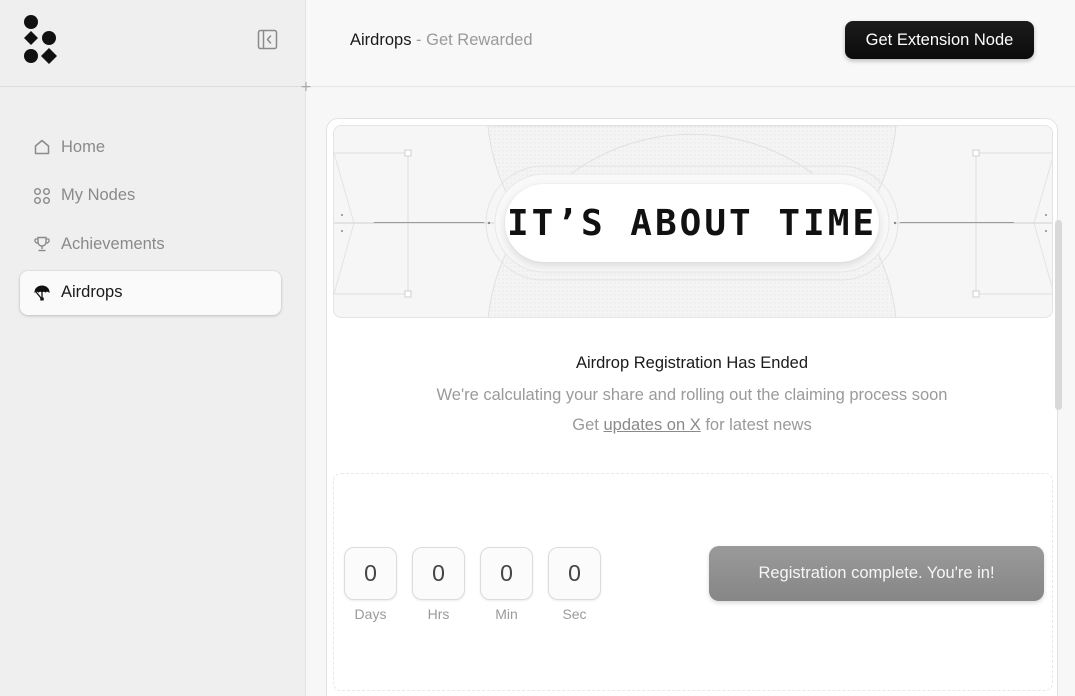  Describe the element at coordinates (42, 244) in the screenshot. I see `trophy-icon` at that location.